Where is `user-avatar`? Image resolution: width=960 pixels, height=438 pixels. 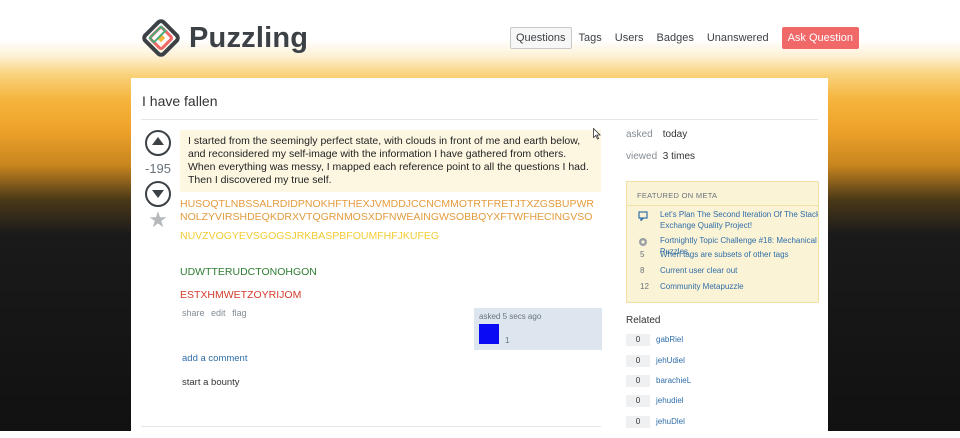
user-avatar is located at coordinates (489, 334).